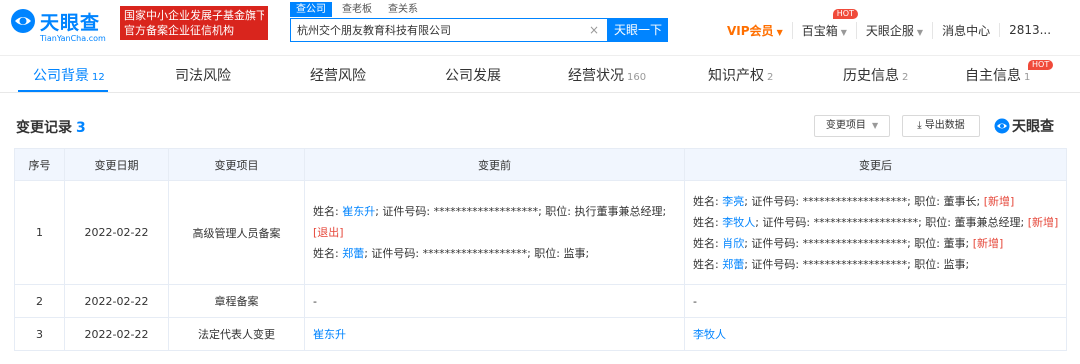  What do you see at coordinates (857, 243) in the screenshot?
I see `person-detail: ; 证件号码: *******************; 职位: 董事;` at bounding box center [857, 243].